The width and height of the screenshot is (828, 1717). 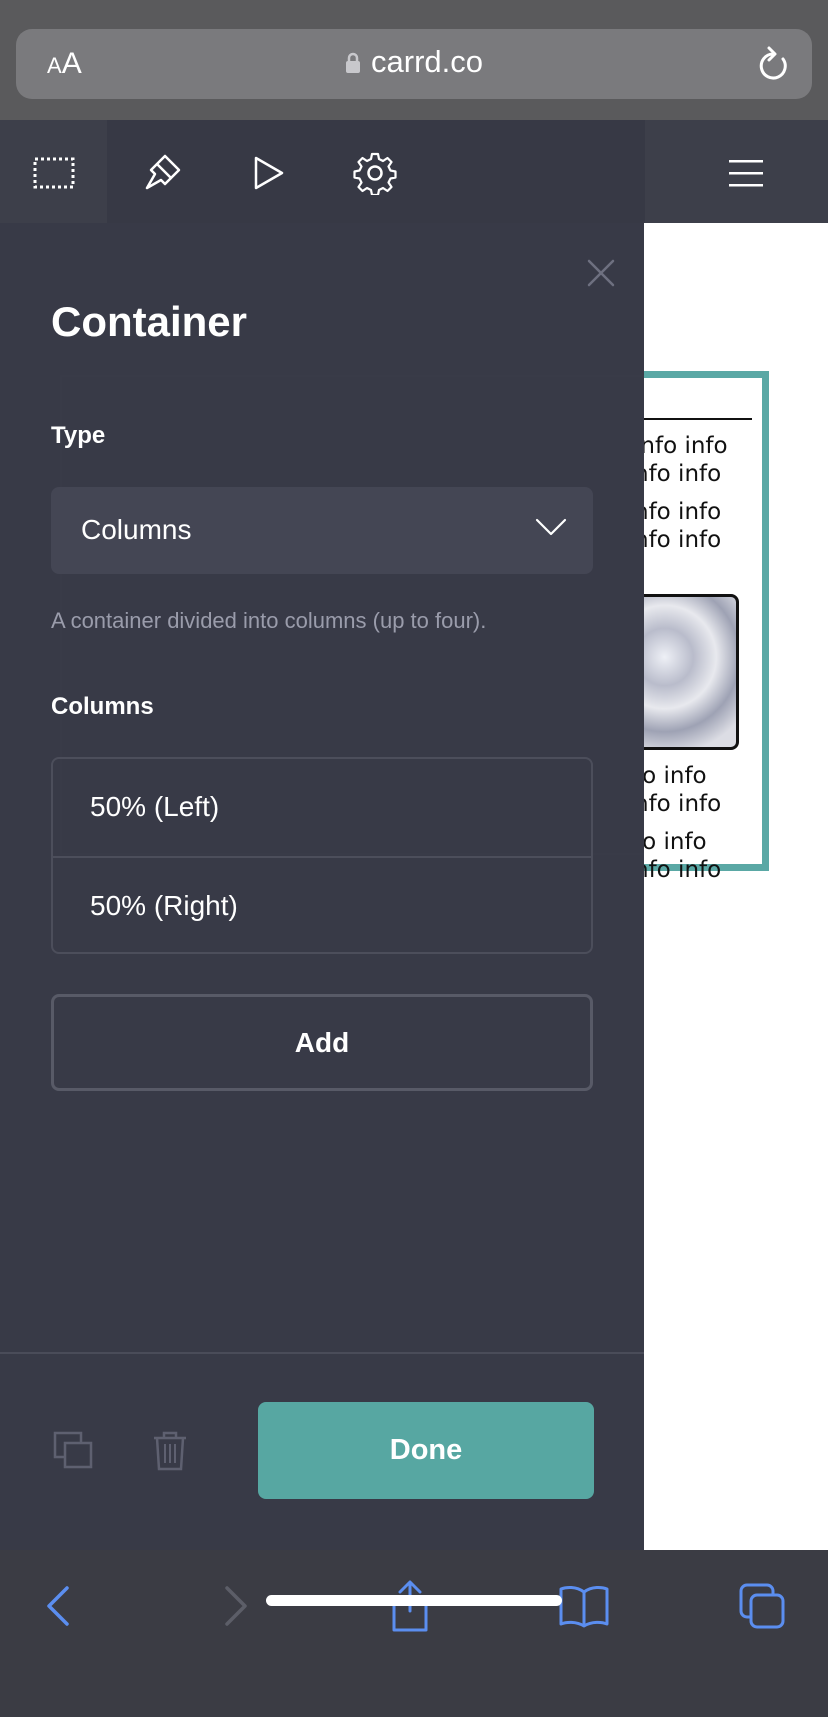 What do you see at coordinates (773, 63) in the screenshot?
I see `reload-icon` at bounding box center [773, 63].